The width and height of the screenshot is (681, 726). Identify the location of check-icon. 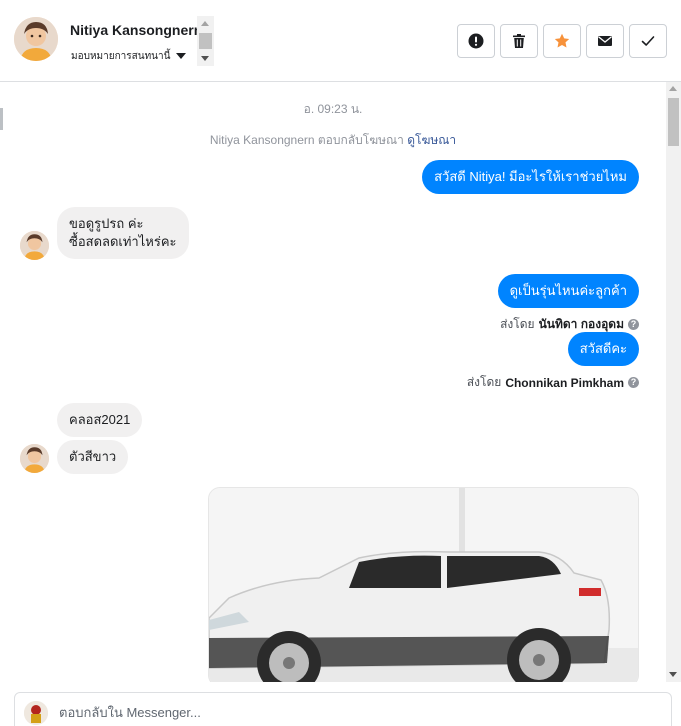
(648, 41).